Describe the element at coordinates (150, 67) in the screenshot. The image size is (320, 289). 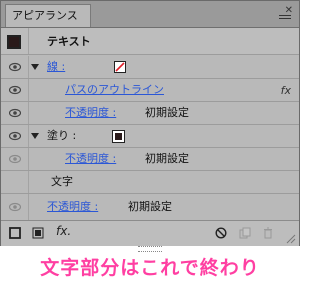
I see `stroke-row: 線 :` at that location.